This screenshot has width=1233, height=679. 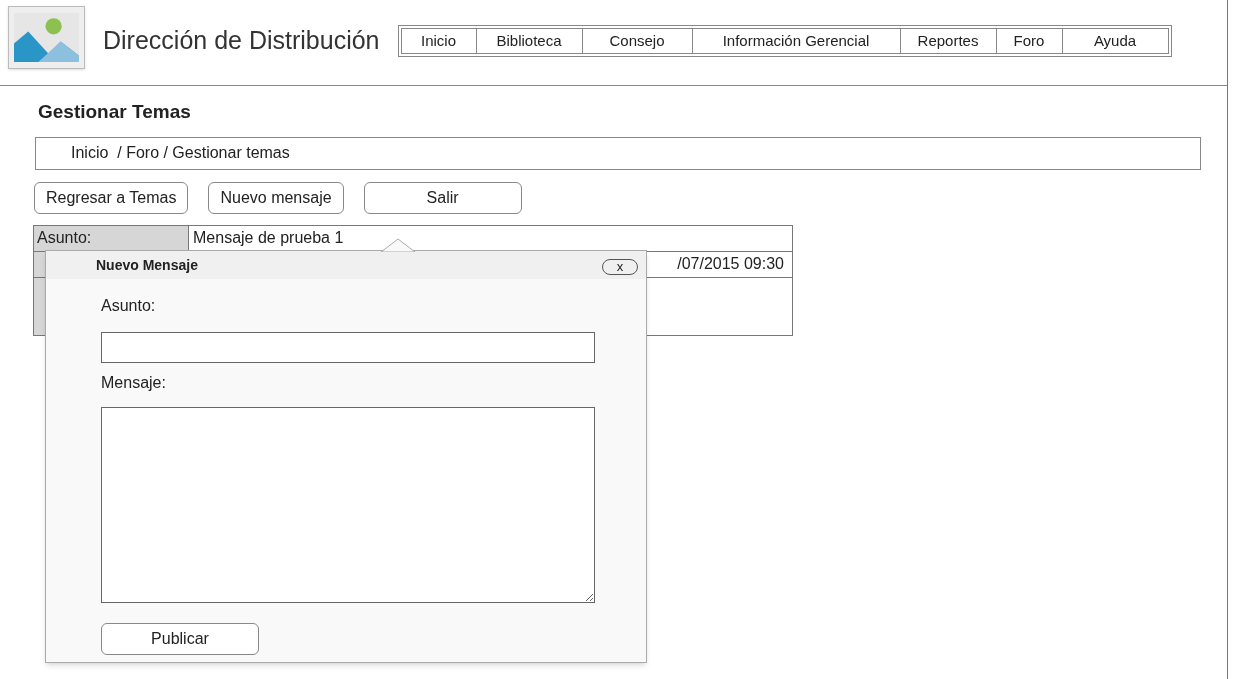 What do you see at coordinates (241, 40) in the screenshot?
I see `site-title: Dirección de Distribución` at bounding box center [241, 40].